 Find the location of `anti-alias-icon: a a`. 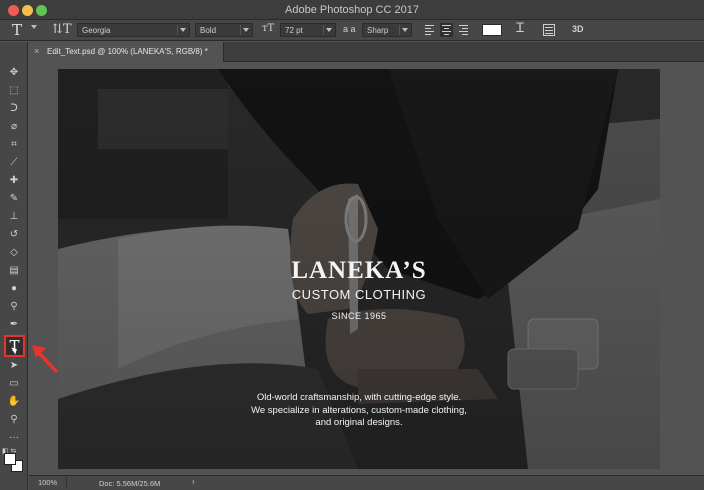

anti-alias-icon: a a is located at coordinates (349, 29).